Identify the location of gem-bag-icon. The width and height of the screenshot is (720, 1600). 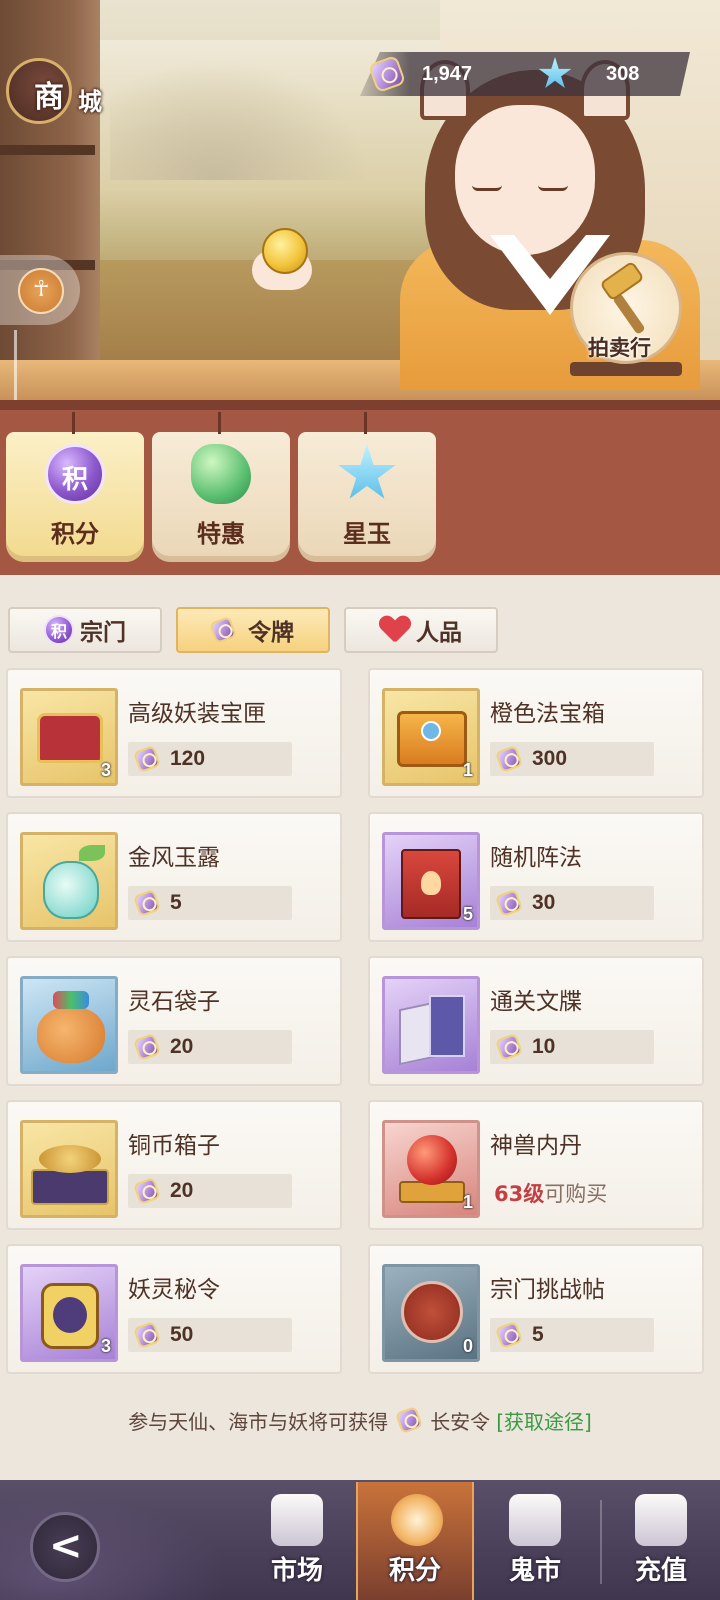
(71, 1035).